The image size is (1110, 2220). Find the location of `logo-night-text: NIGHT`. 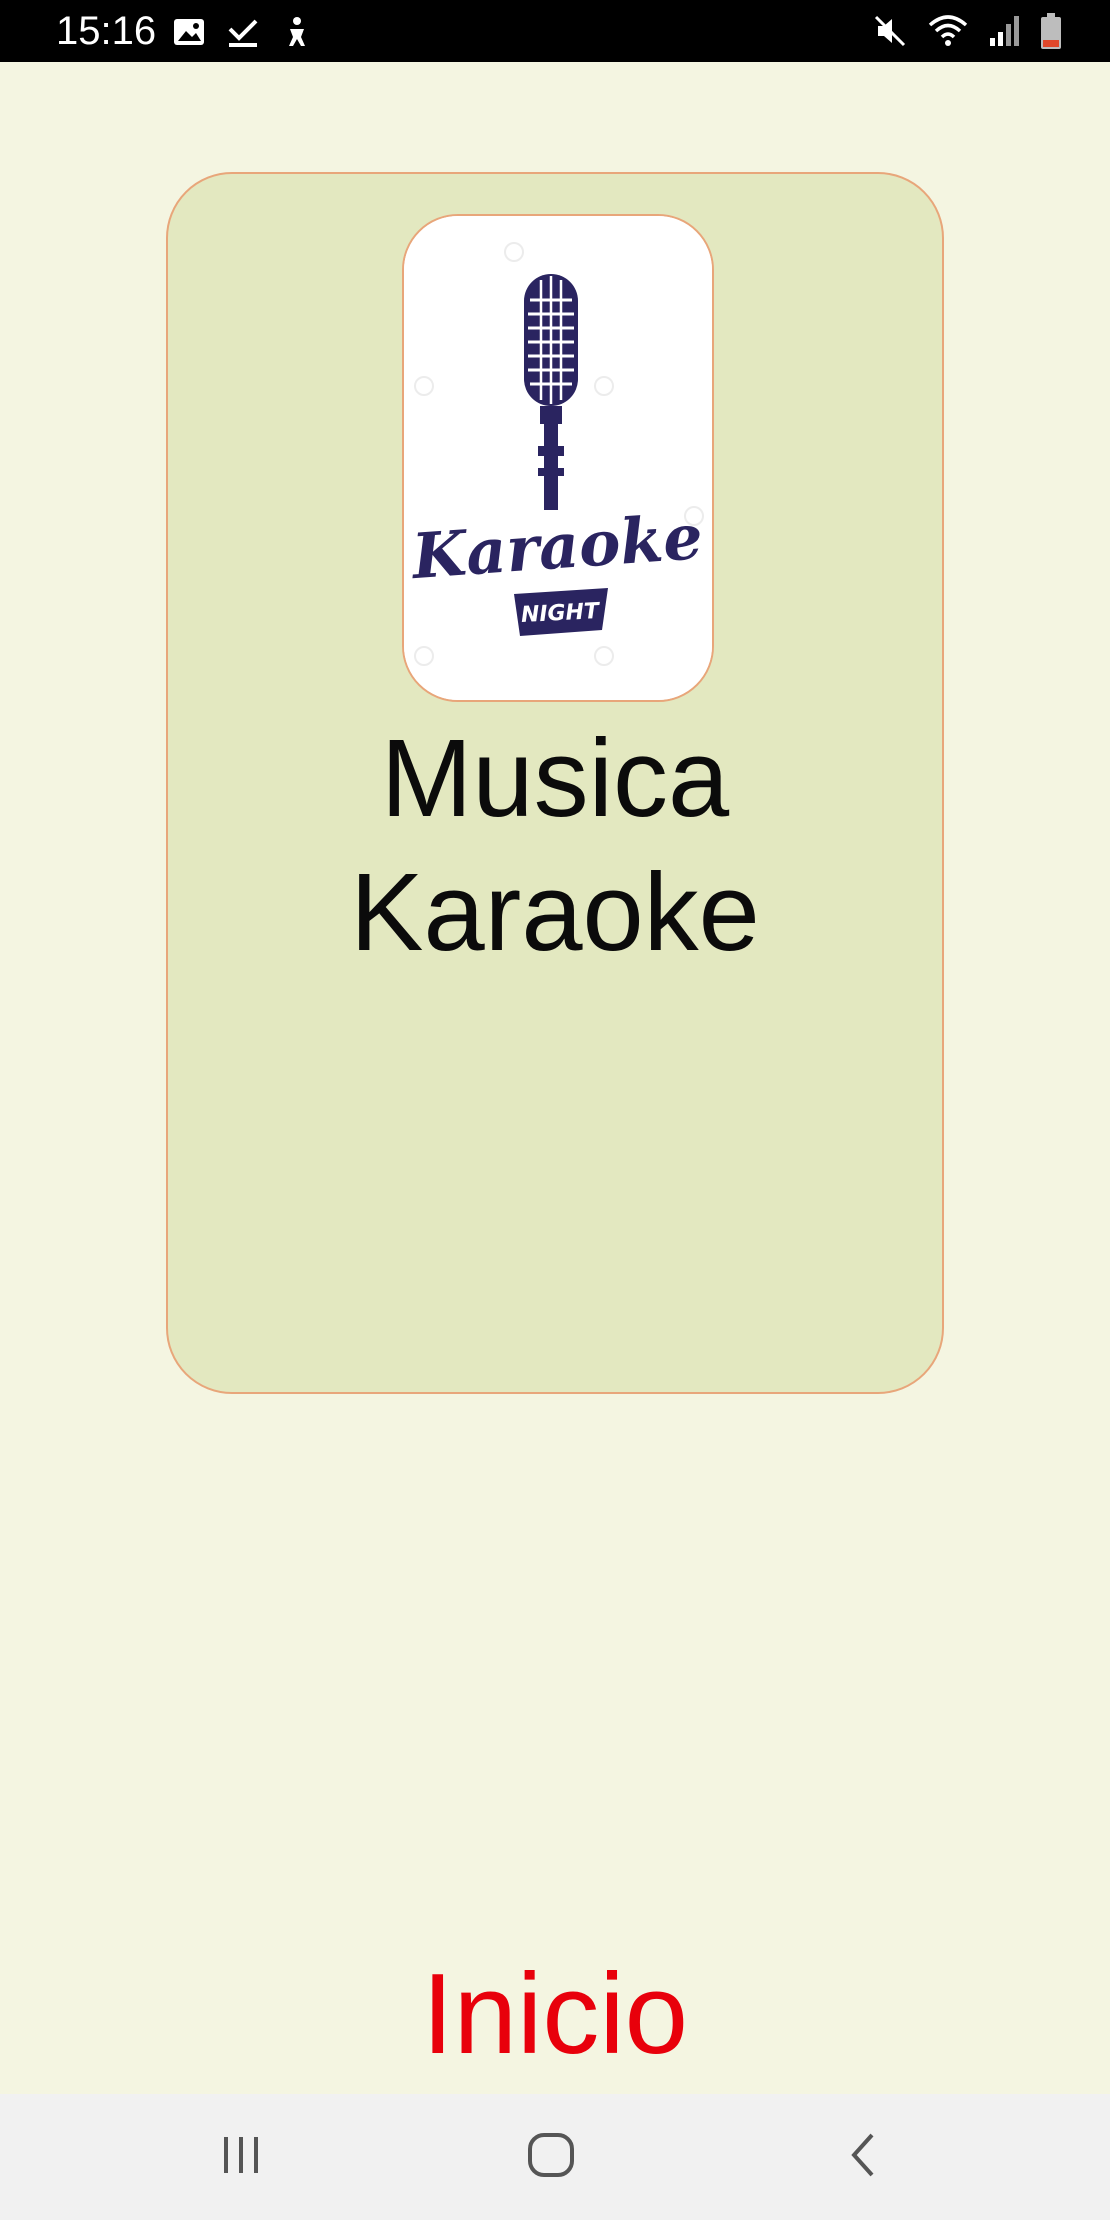

logo-night-text: NIGHT is located at coordinates (560, 613).